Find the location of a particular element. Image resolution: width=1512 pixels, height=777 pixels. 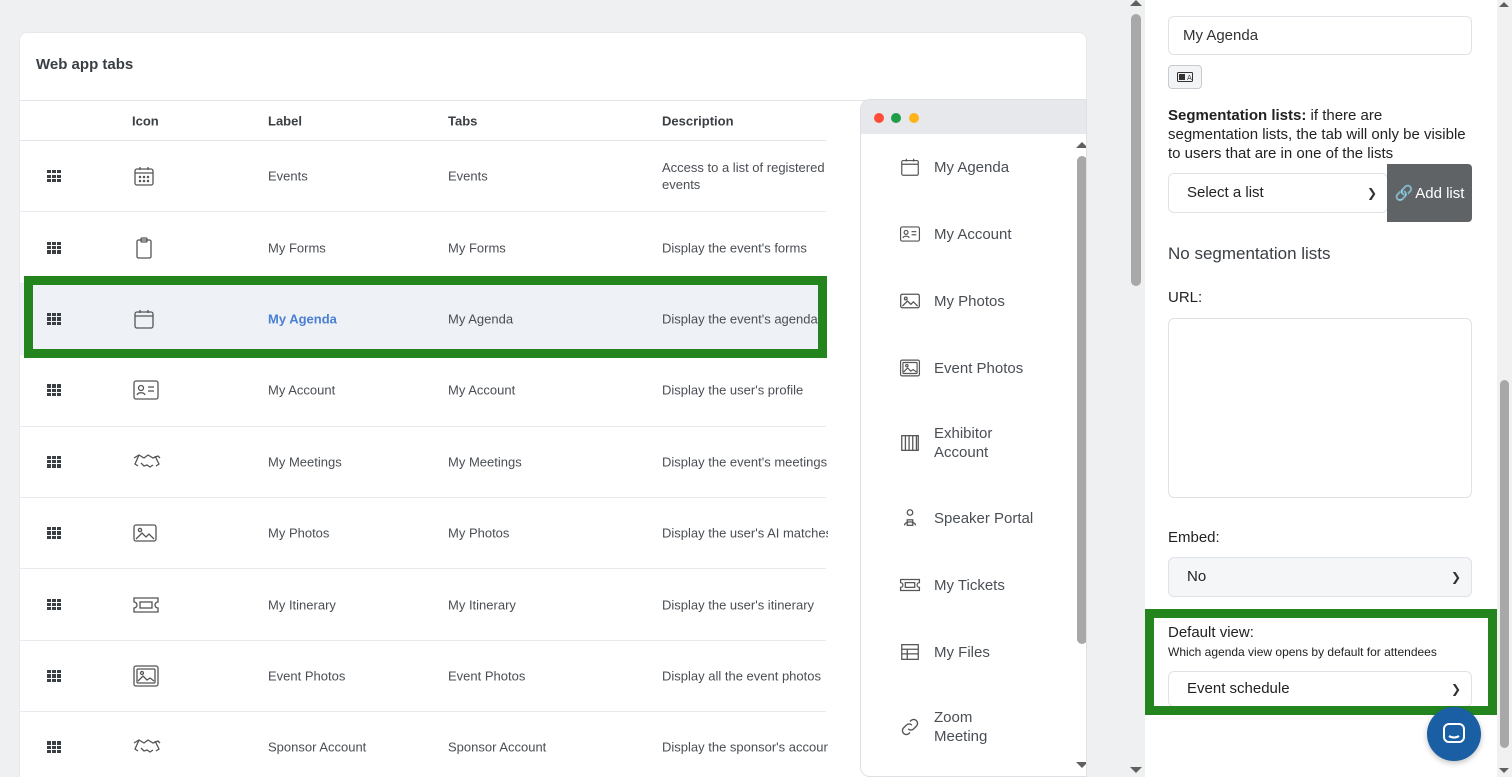

row-tabs: My Agenda is located at coordinates (481, 319).